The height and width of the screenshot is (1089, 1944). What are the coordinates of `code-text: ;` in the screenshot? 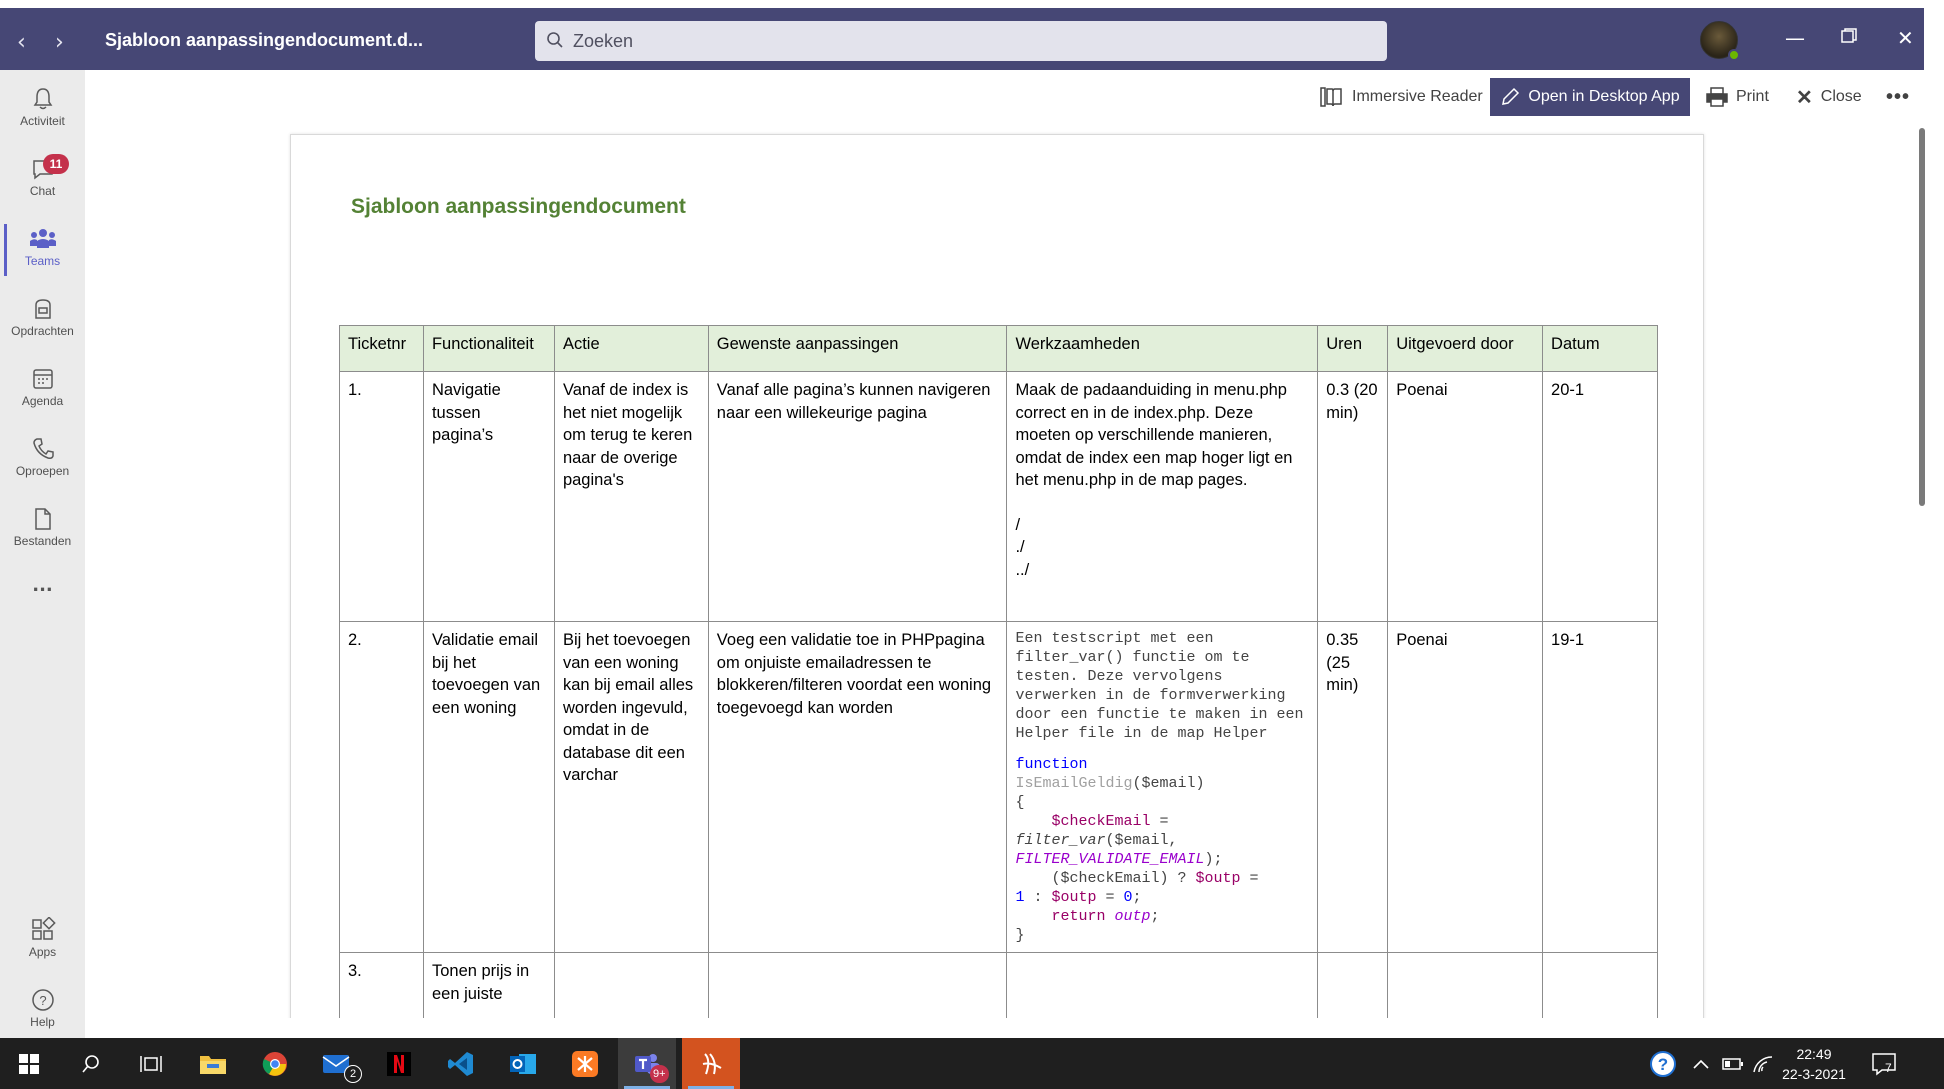 It's located at (1155, 916).